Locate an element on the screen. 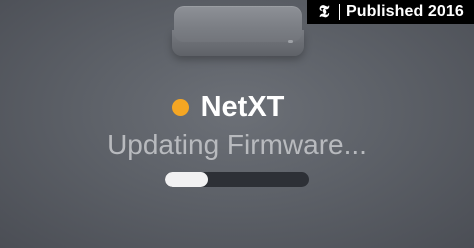 This screenshot has height=248, width=474. status-indicator-icon is located at coordinates (180, 107).